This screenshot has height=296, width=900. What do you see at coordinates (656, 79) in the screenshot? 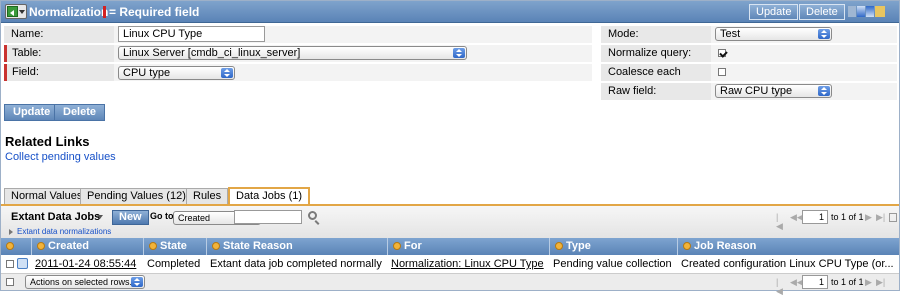
I see `coalesce-label: Coalesce each normal:` at bounding box center [656, 79].